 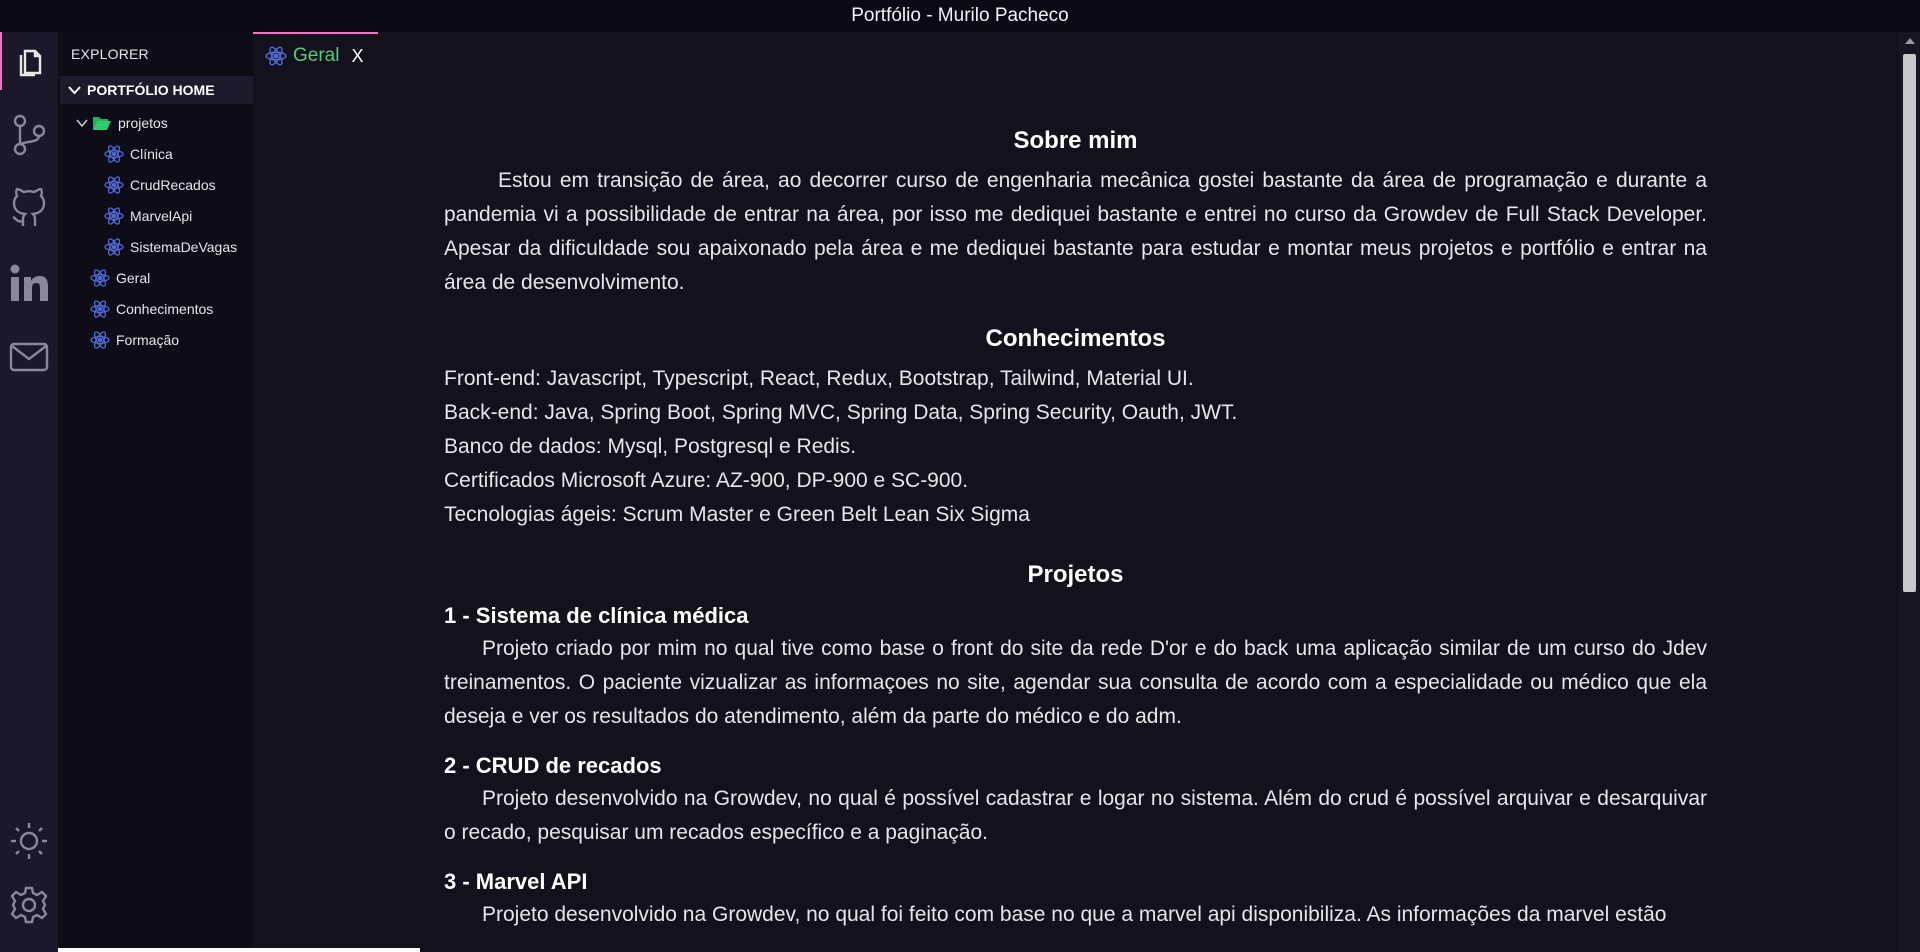 I want to click on explorer-label: EXPLORER, so click(x=110, y=54).